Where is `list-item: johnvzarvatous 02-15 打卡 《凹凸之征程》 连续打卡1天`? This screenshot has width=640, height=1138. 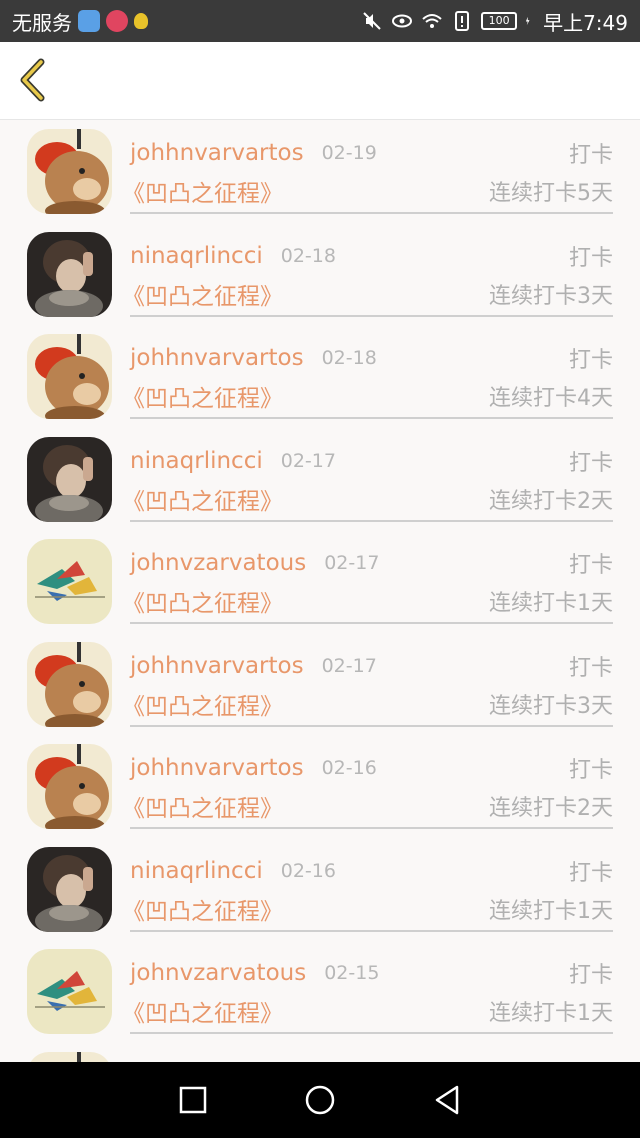
list-item: johnvzarvatous 02-15 打卡 《凹凸之征程》 连续打卡1天 is located at coordinates (320, 991).